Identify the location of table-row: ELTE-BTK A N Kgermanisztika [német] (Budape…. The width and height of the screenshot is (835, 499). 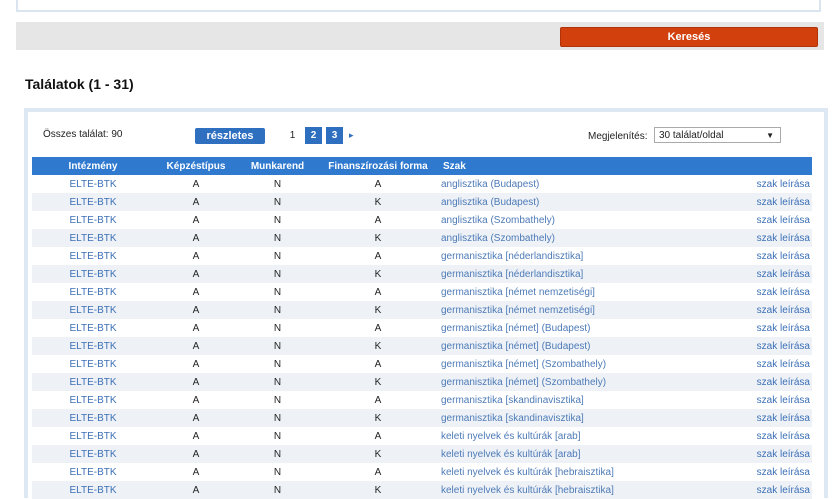
(422, 346).